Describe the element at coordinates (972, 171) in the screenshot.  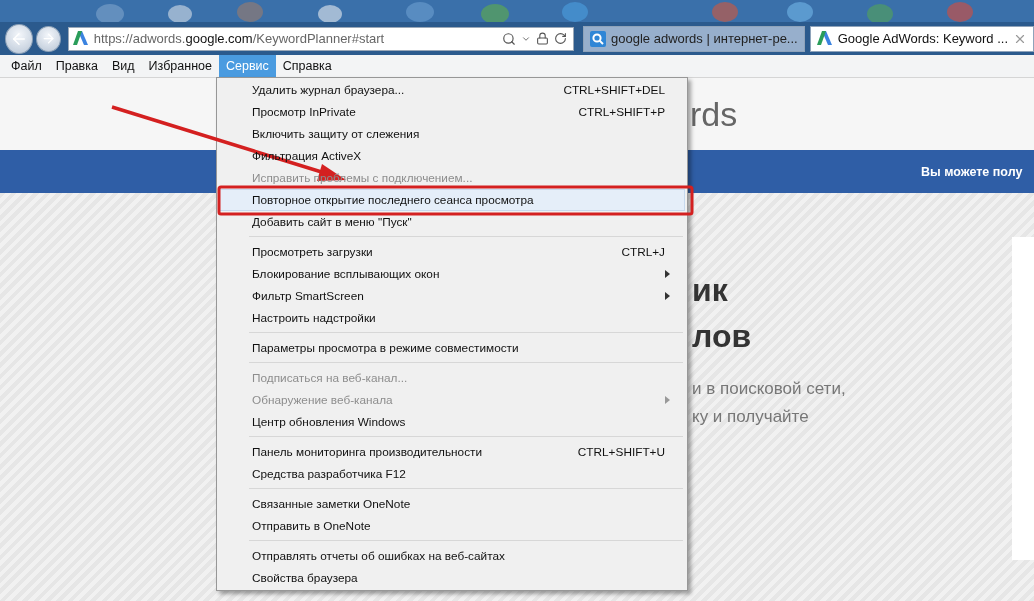
I see `banner-text: Вы можете полу` at that location.